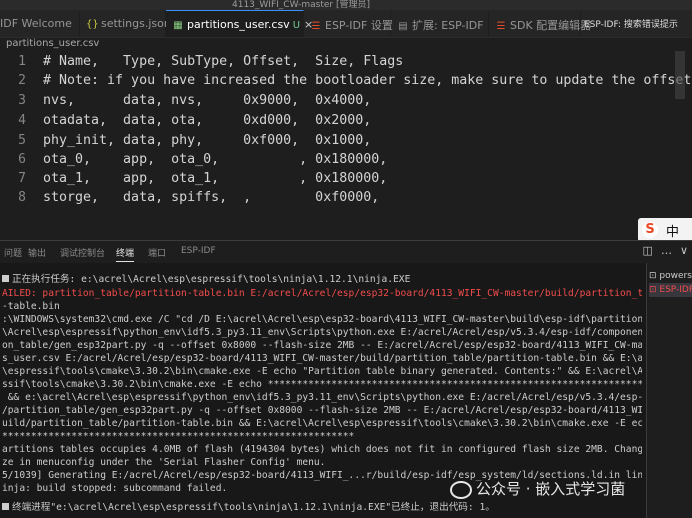  I want to click on line-number: 4, so click(22, 120).